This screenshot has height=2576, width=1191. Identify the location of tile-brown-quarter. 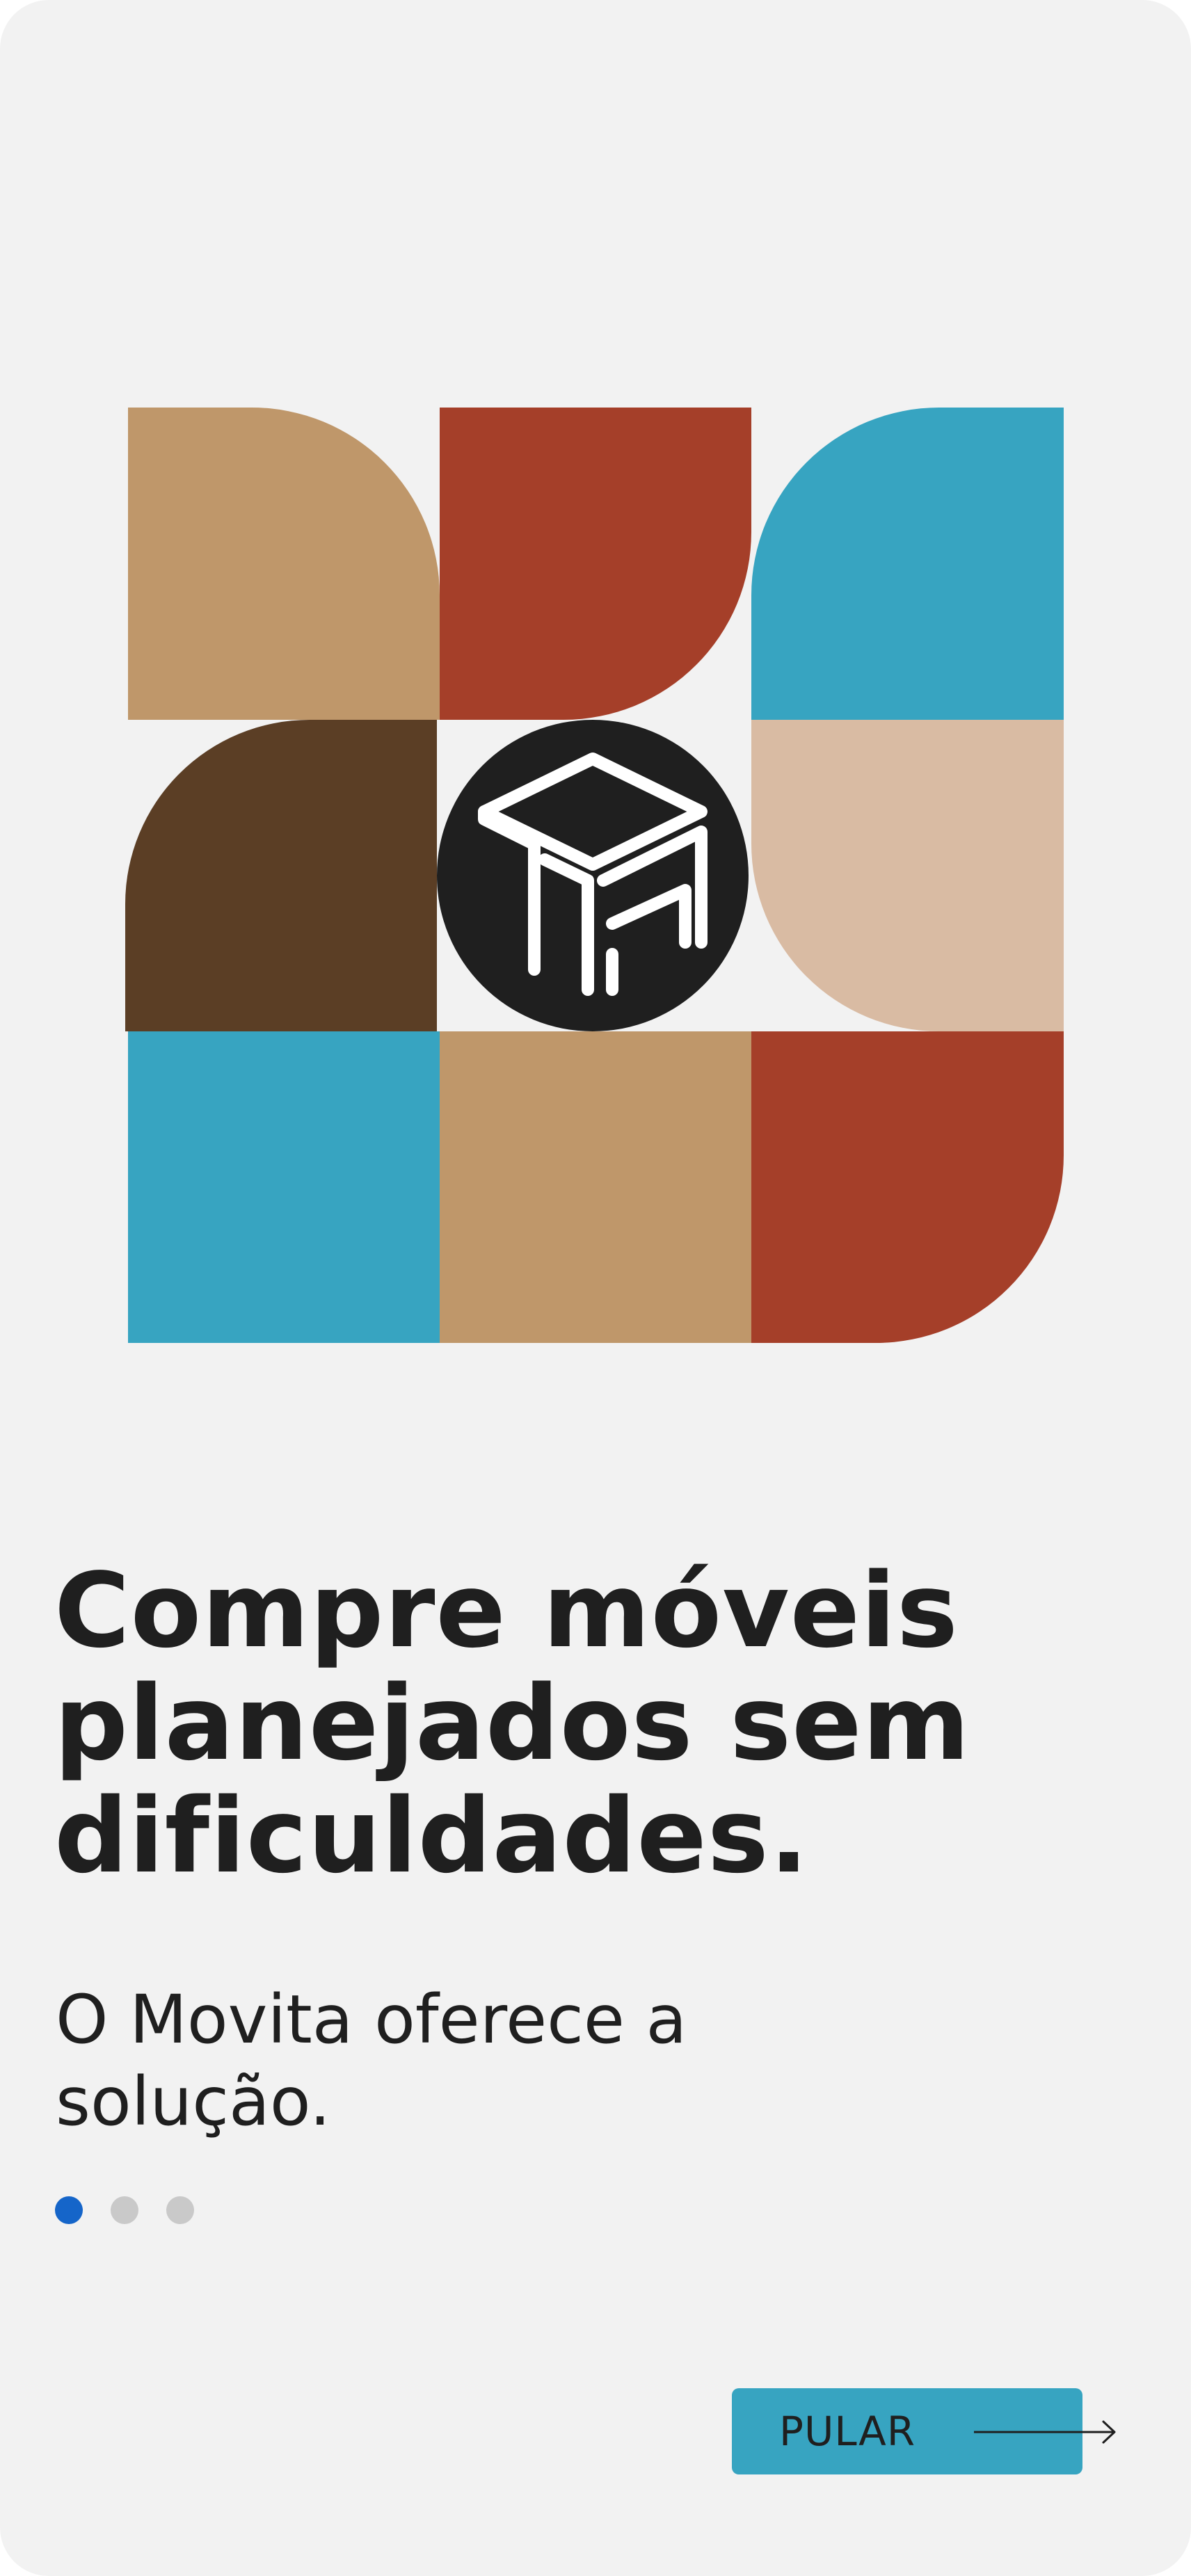
(281, 875).